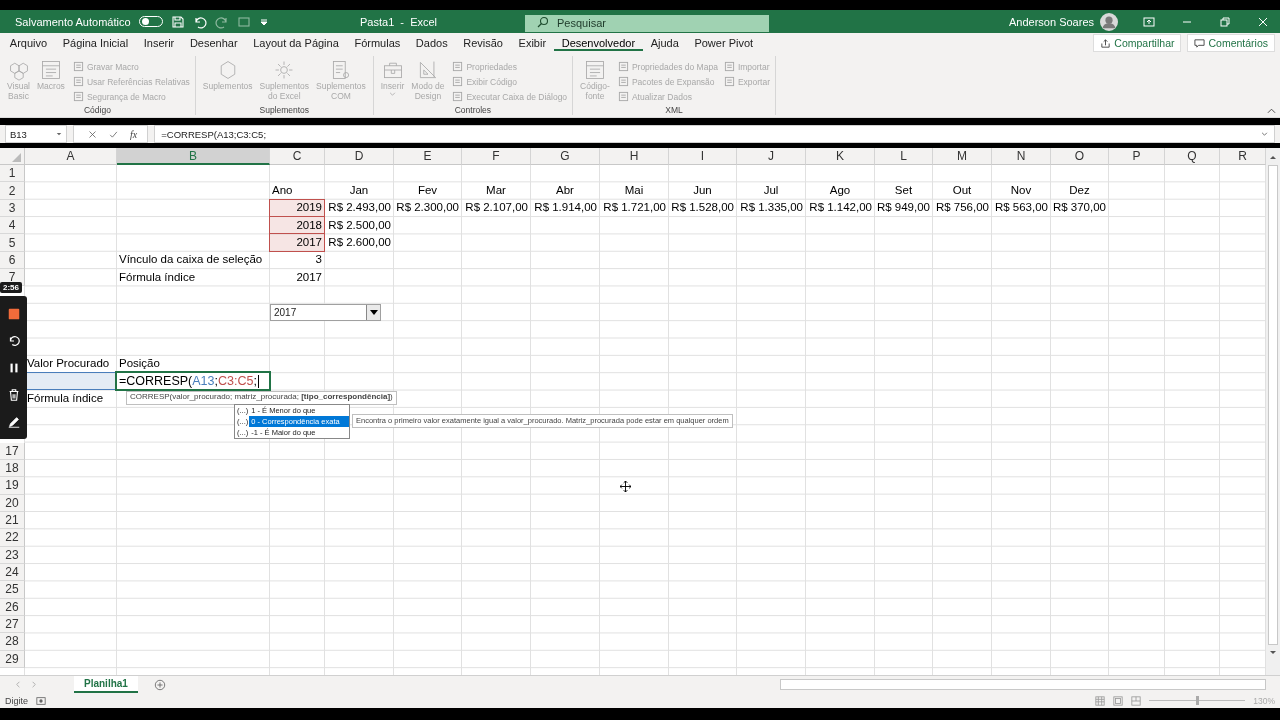 Image resolution: width=1280 pixels, height=720 pixels. I want to click on column-header: P, so click(1137, 156).